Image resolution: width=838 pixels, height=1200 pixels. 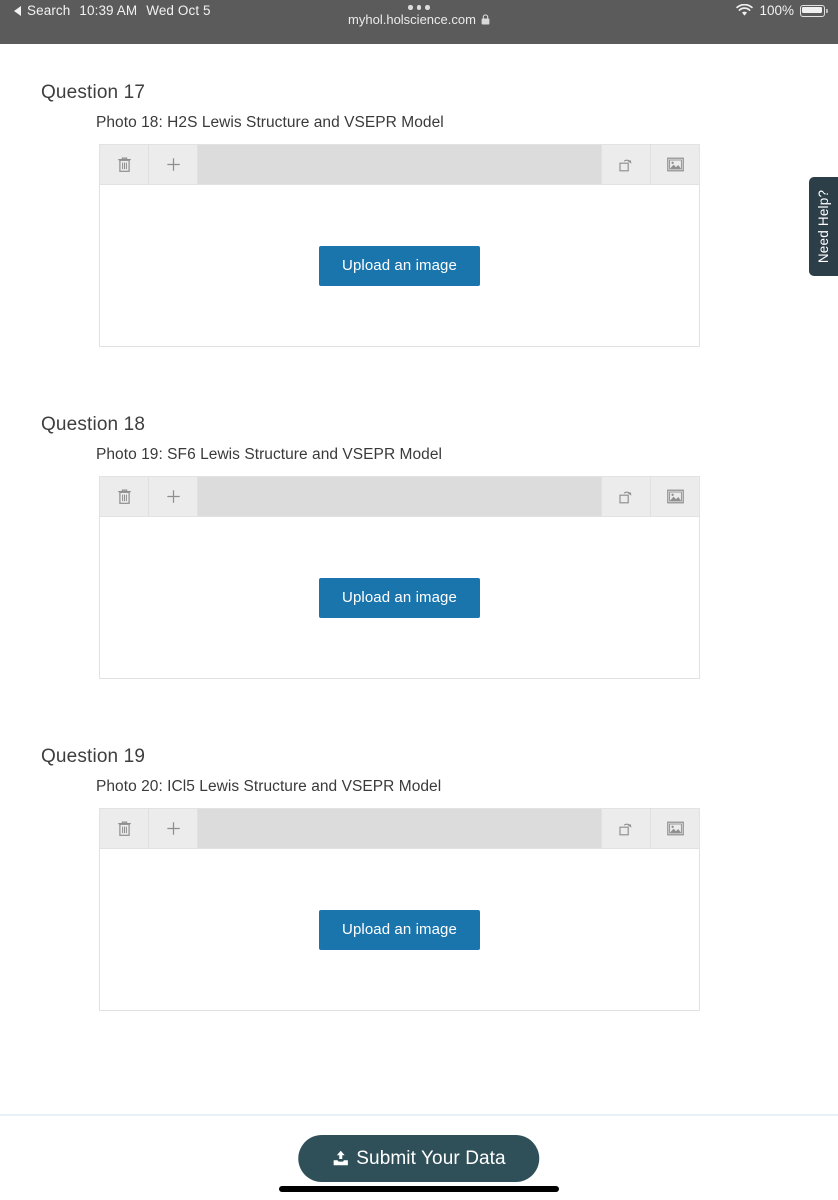 I want to click on need-help-tab: Need Help?, so click(x=823, y=226).